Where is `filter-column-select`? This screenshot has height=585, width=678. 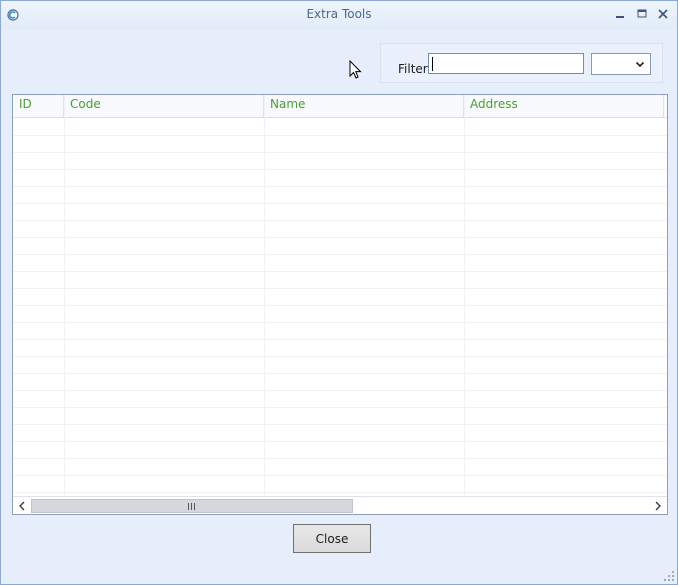
filter-column-select is located at coordinates (621, 64).